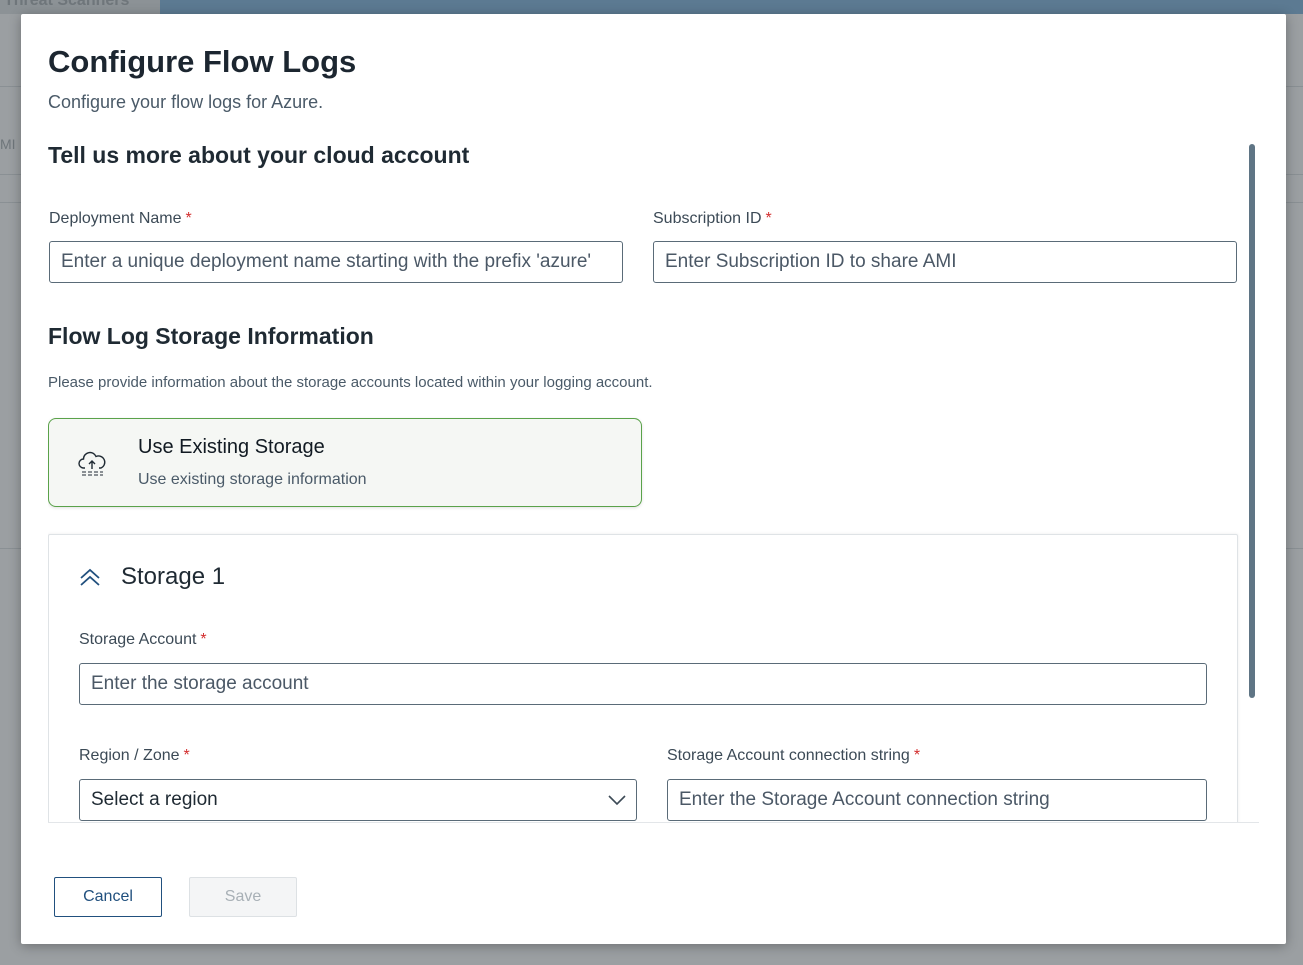 The width and height of the screenshot is (1303, 965). Describe the element at coordinates (643, 684) in the screenshot. I see `storage-account-input` at that location.